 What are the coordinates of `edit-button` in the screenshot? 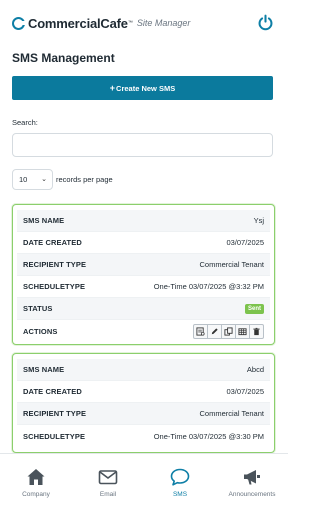 It's located at (214, 331).